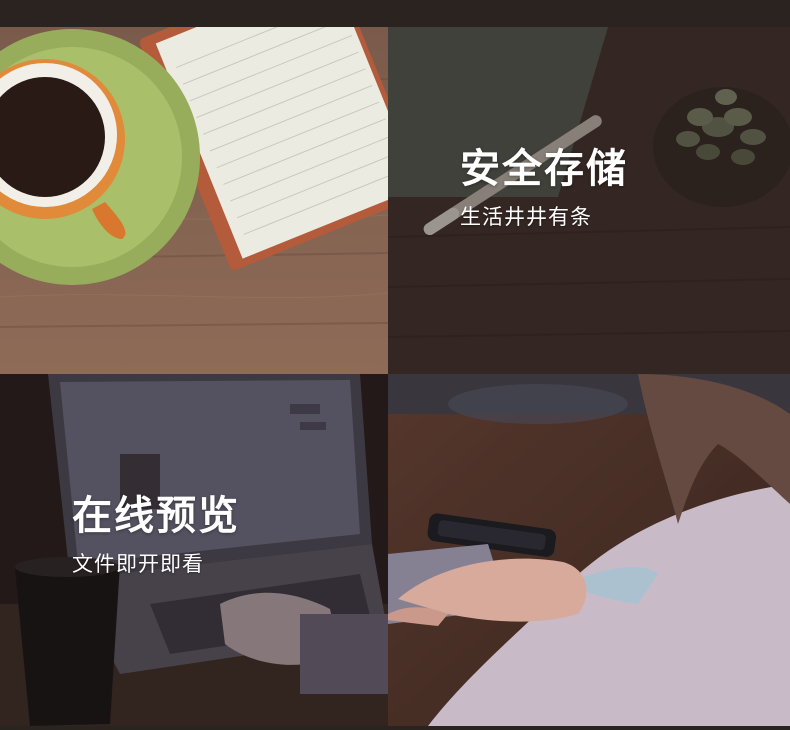 This screenshot has height=730, width=790. Describe the element at coordinates (156, 516) in the screenshot. I see `preview-feature-title: 在线预览` at that location.